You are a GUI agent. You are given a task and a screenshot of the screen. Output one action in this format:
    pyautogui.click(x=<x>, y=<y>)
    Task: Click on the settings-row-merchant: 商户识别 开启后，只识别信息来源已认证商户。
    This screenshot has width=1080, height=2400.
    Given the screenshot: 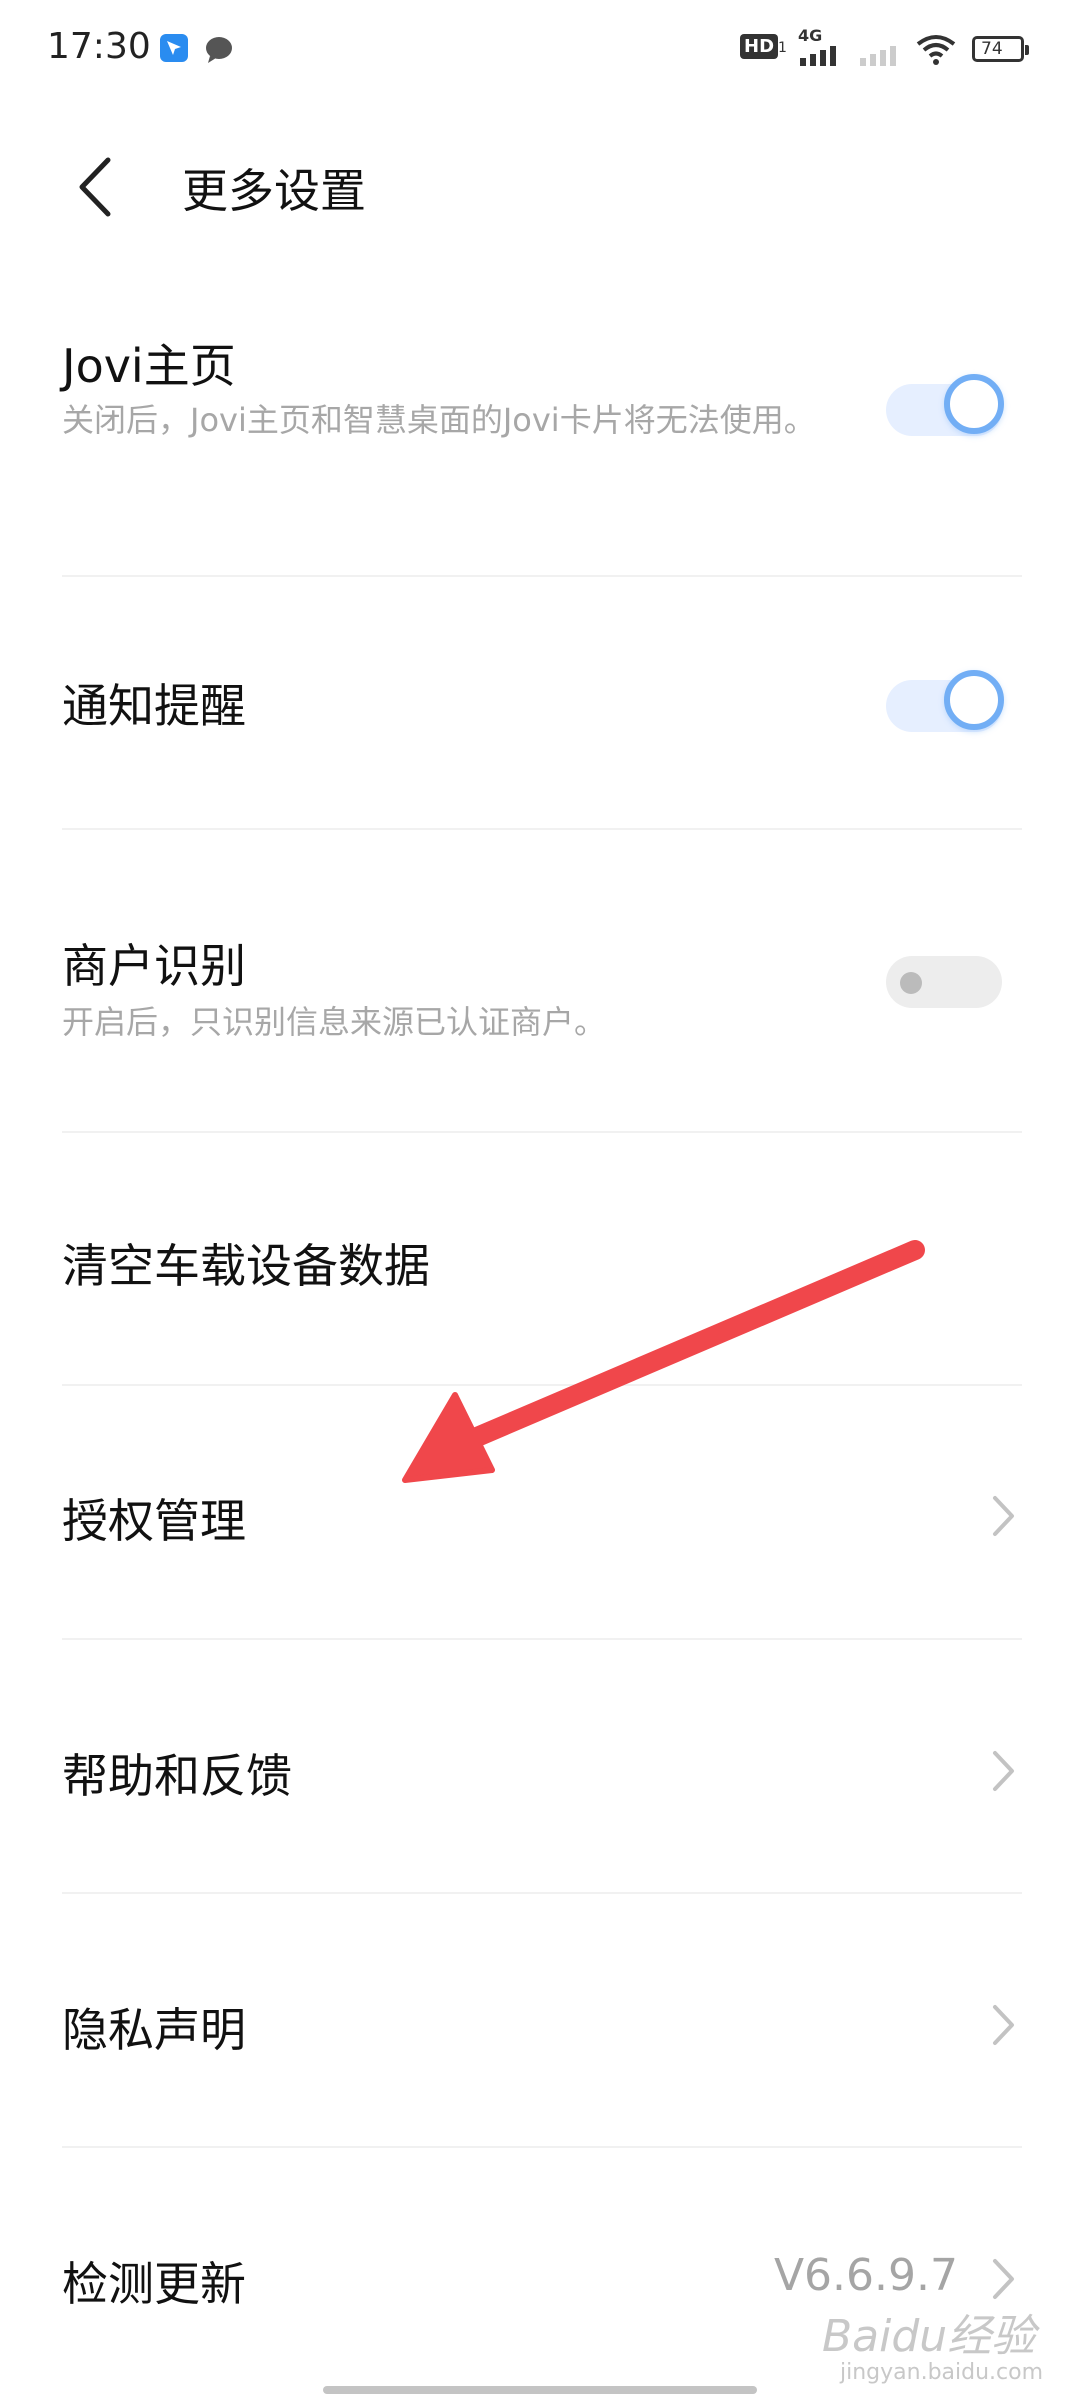 What is the action you would take?
    pyautogui.click(x=540, y=995)
    